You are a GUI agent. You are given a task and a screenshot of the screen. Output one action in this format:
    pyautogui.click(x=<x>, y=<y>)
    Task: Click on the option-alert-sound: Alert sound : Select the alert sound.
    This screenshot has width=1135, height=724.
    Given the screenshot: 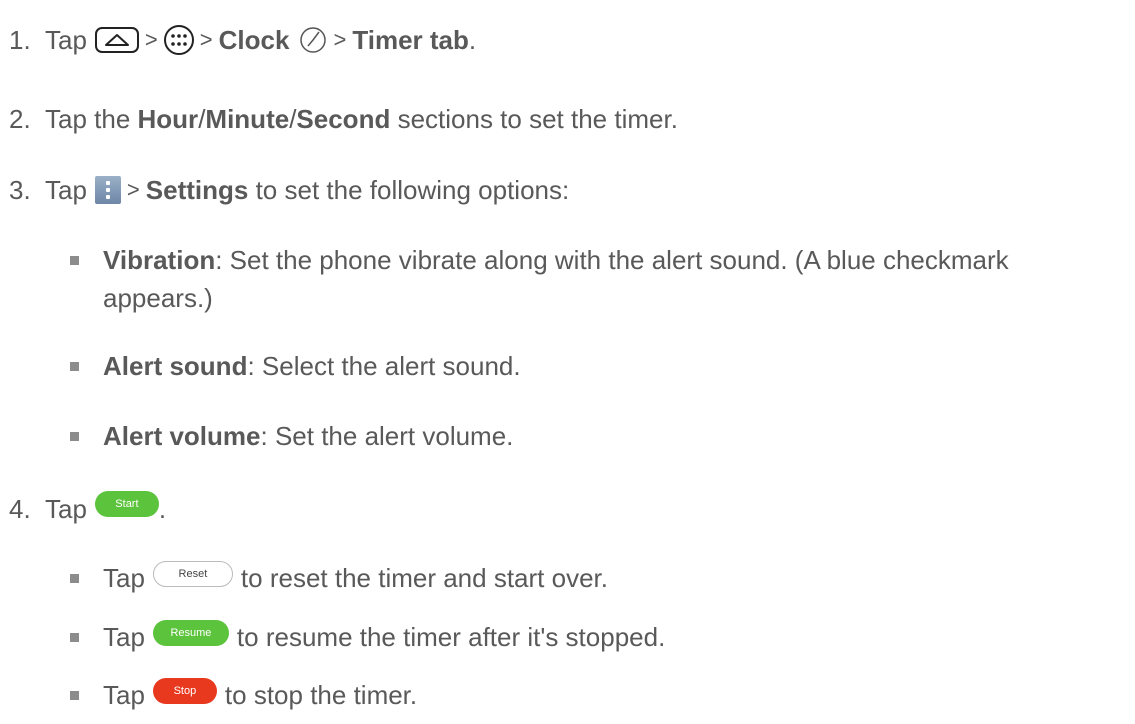 What is the action you would take?
    pyautogui.click(x=295, y=366)
    